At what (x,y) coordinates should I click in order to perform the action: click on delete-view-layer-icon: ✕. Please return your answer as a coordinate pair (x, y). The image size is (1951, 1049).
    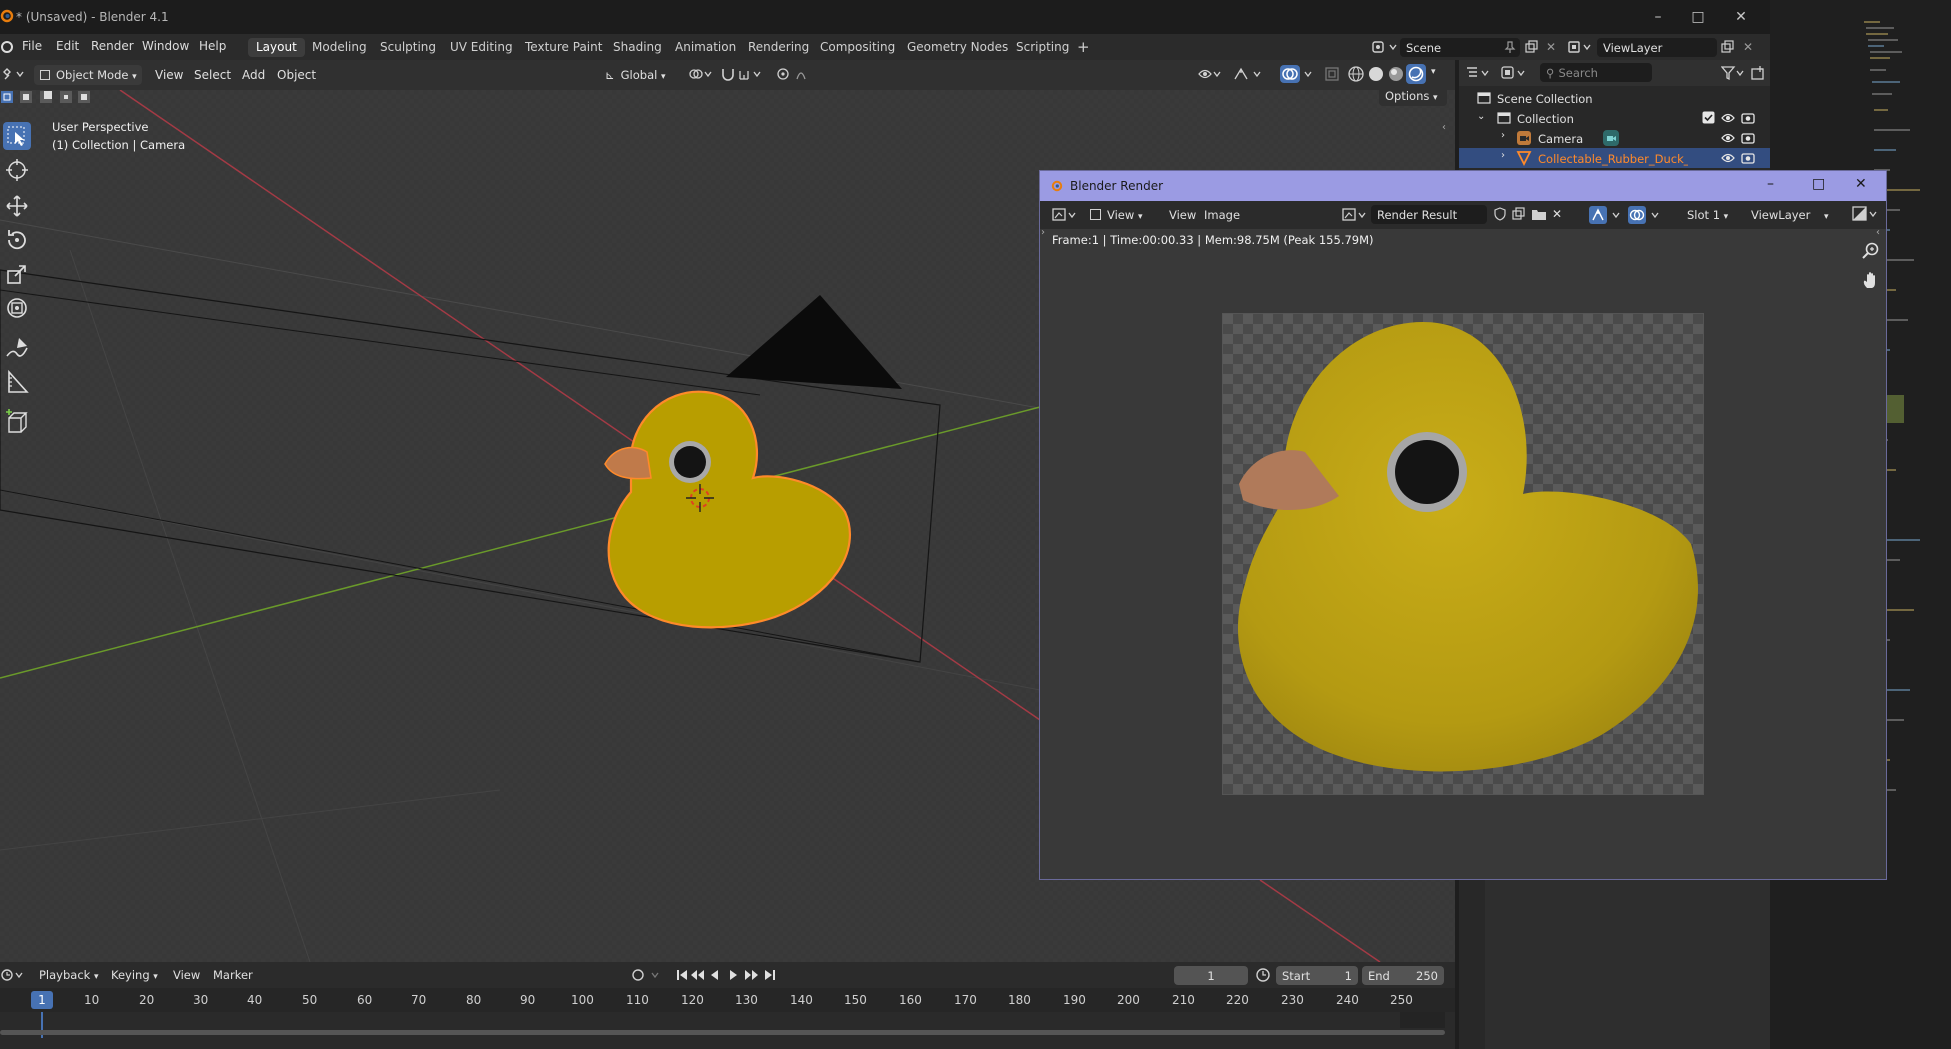
    Looking at the image, I should click on (1748, 47).